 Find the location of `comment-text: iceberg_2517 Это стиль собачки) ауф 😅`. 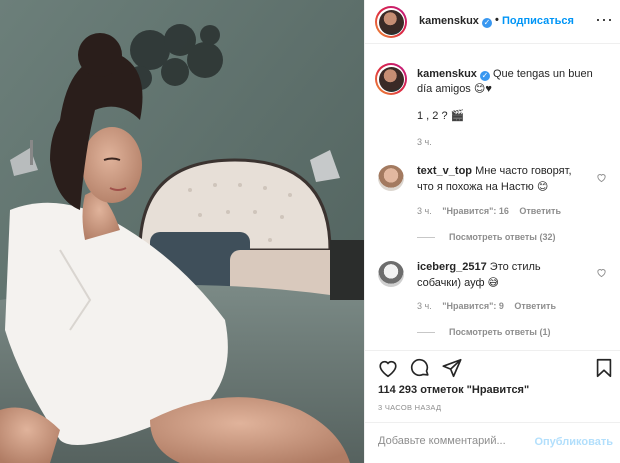

comment-text: iceberg_2517 Это стиль собачки) ауф 😅 is located at coordinates (502, 275).